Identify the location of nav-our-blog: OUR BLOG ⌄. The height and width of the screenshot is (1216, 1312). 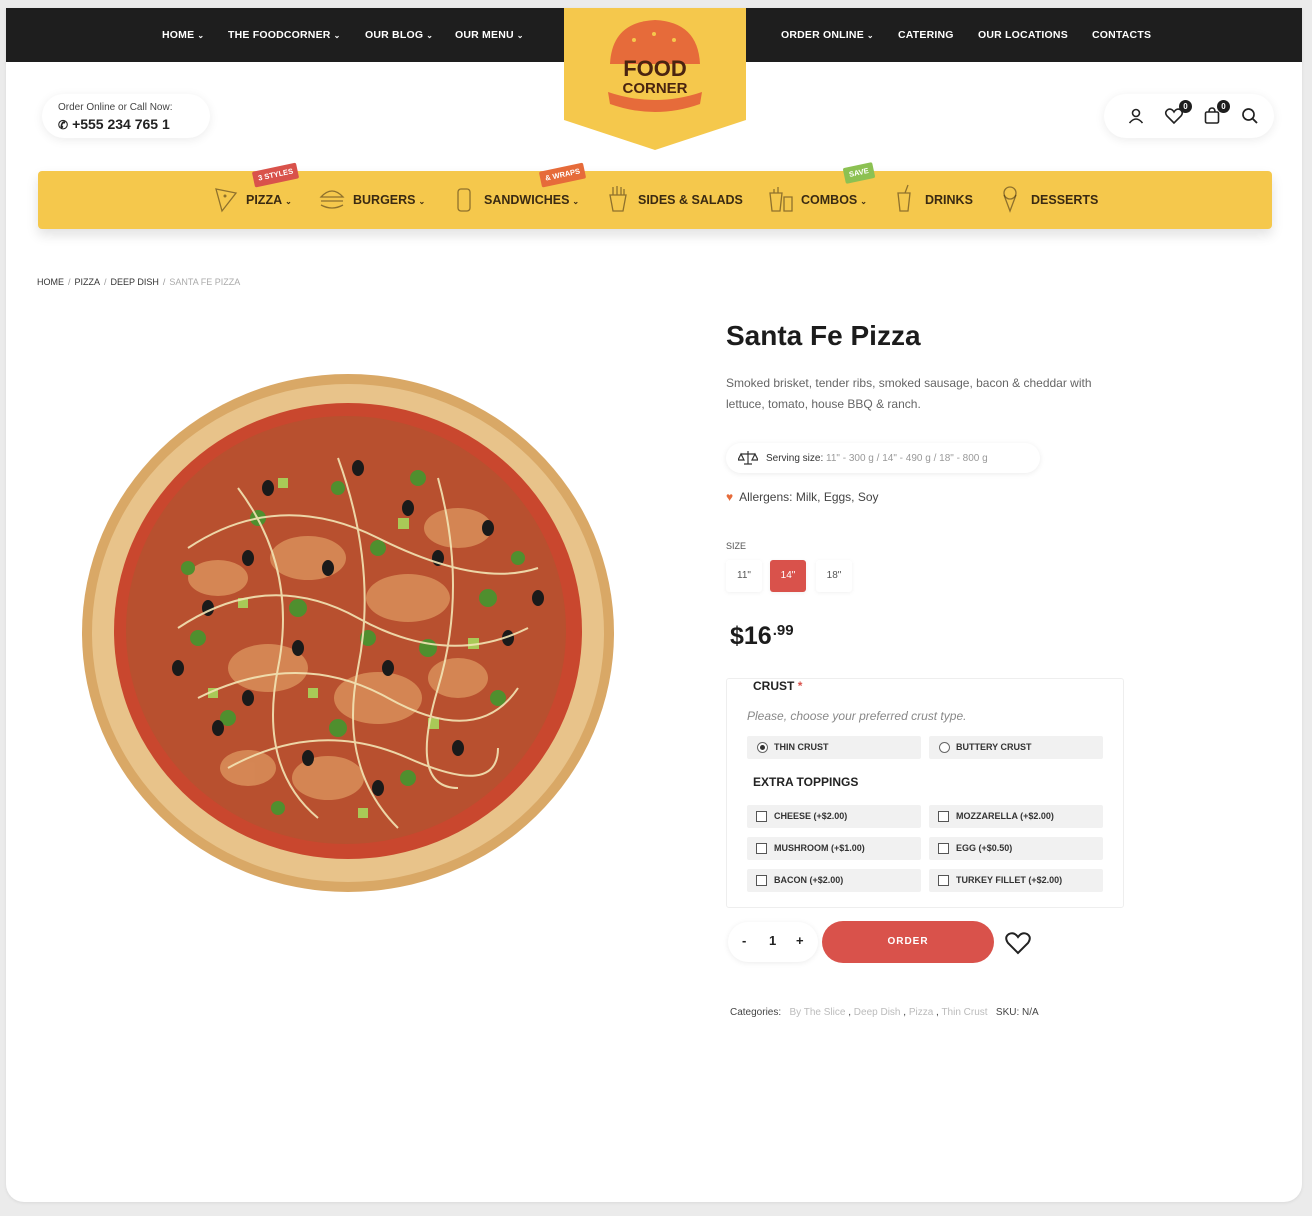
(399, 35).